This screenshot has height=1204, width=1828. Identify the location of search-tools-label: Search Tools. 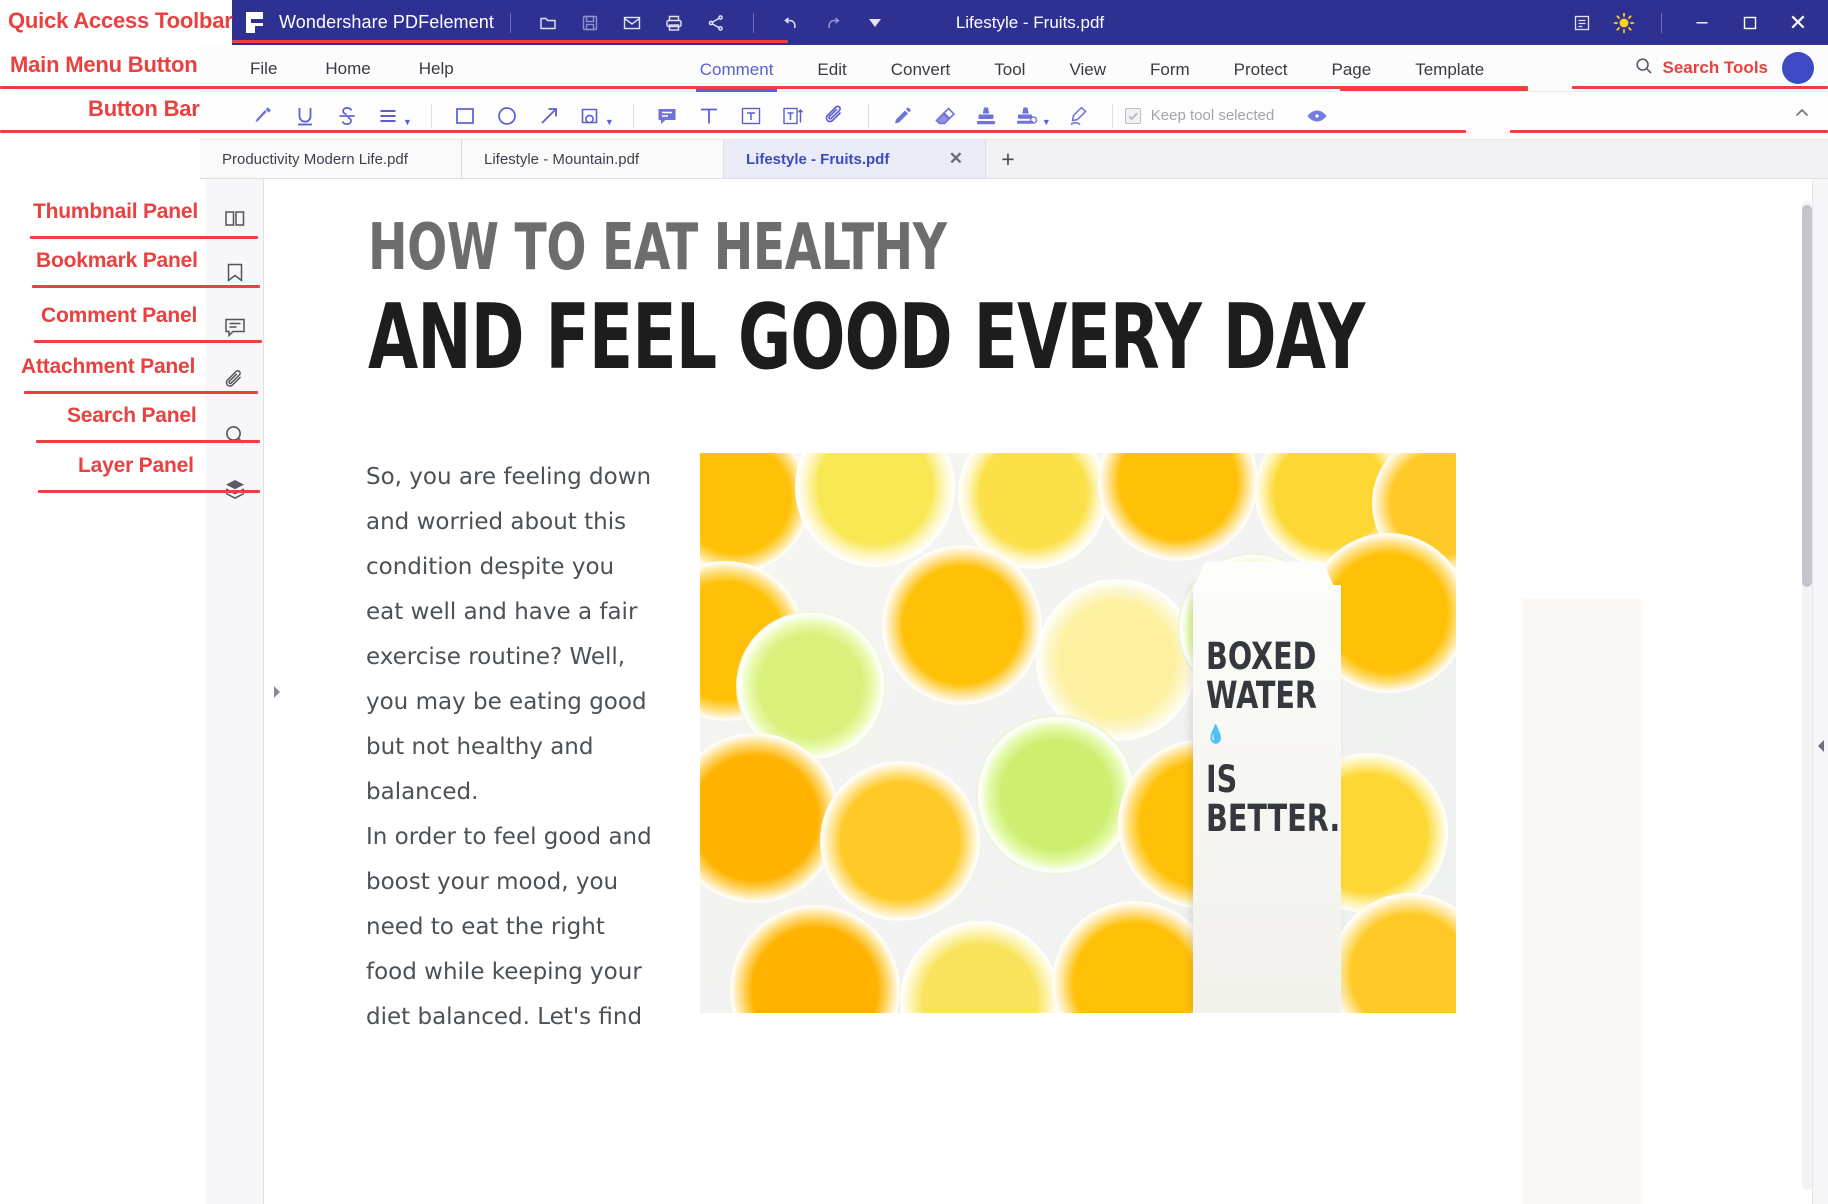
(1715, 67).